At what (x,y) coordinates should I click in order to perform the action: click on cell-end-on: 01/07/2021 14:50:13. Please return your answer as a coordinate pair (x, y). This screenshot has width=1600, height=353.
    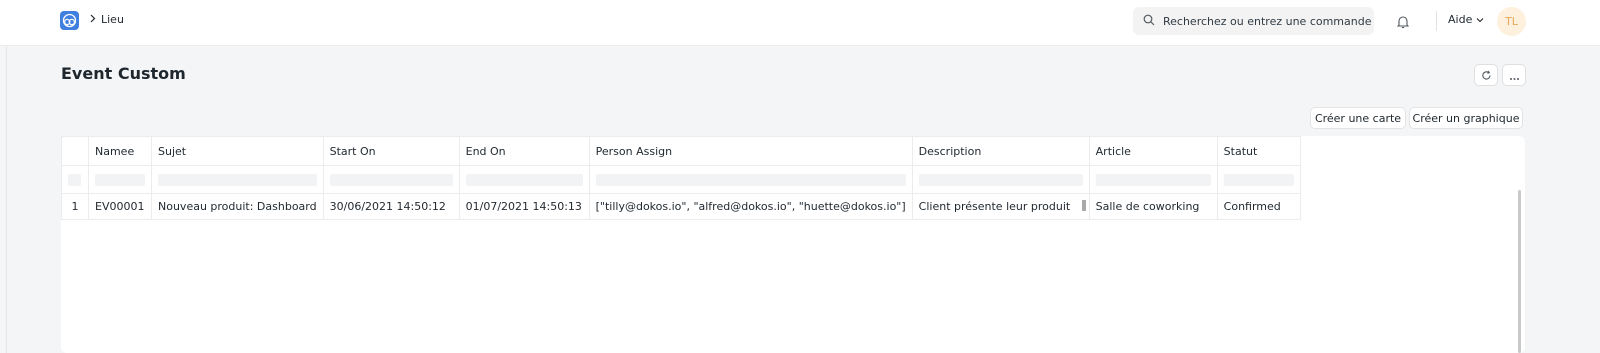
    Looking at the image, I should click on (524, 206).